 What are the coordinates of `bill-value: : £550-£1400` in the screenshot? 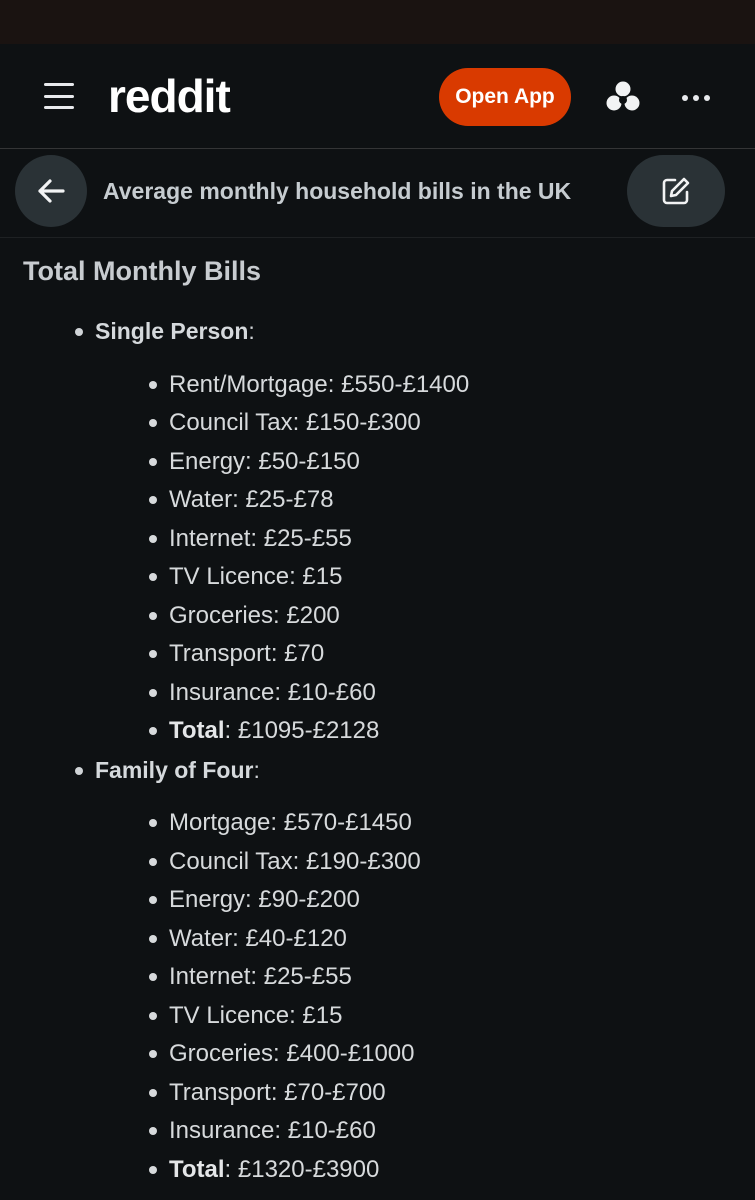 It's located at (398, 384).